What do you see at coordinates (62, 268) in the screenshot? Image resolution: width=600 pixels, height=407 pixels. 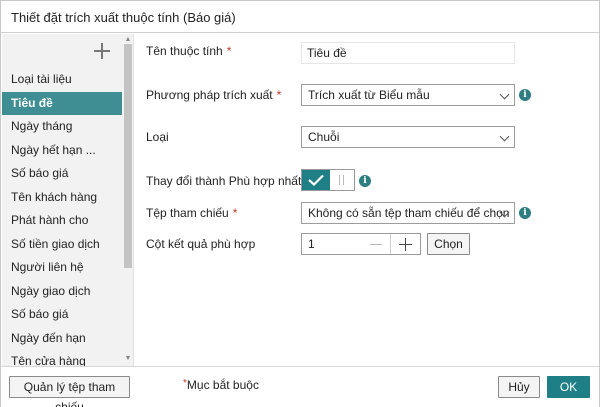 I see `attribute-list-item: Người liên hệ` at bounding box center [62, 268].